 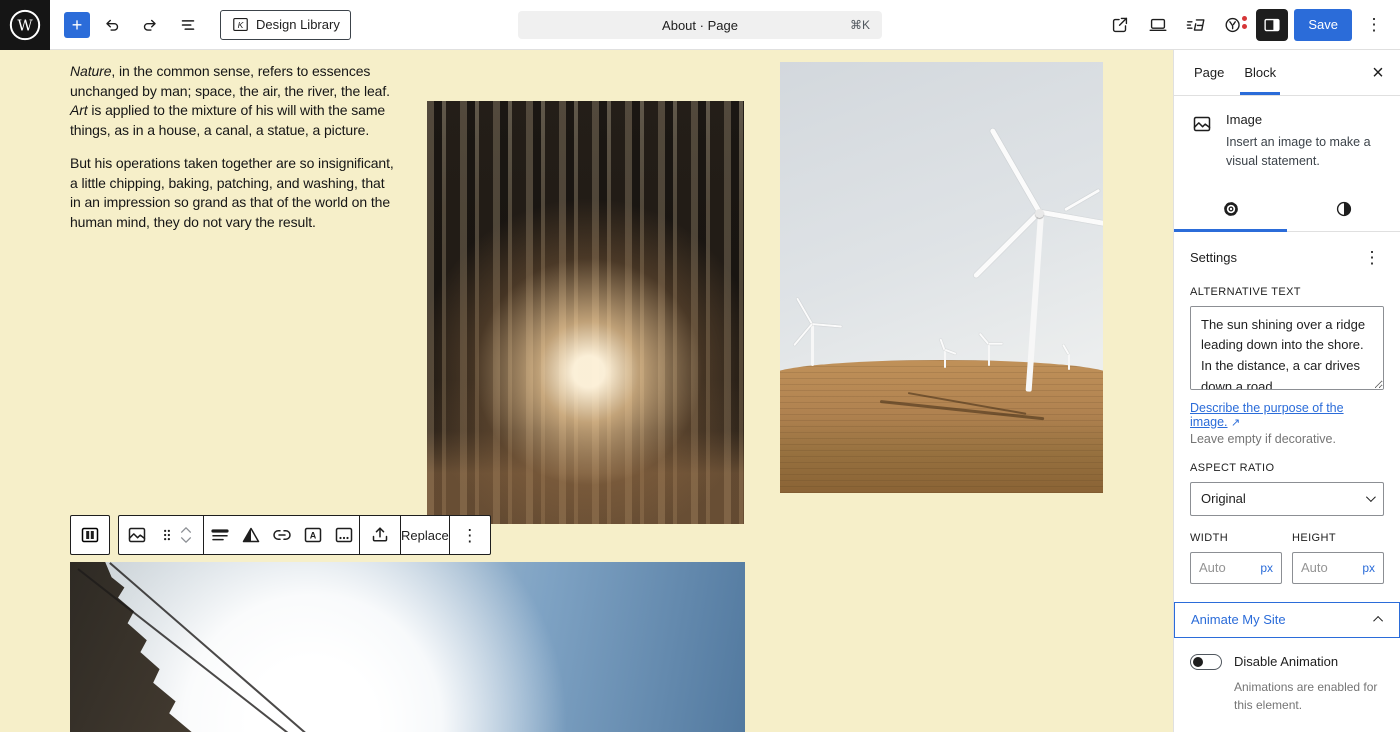 I want to click on design-library-button: K Design Library, so click(x=285, y=24).